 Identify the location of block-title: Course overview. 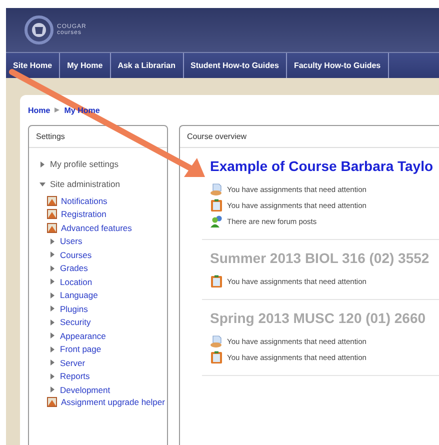
(309, 137).